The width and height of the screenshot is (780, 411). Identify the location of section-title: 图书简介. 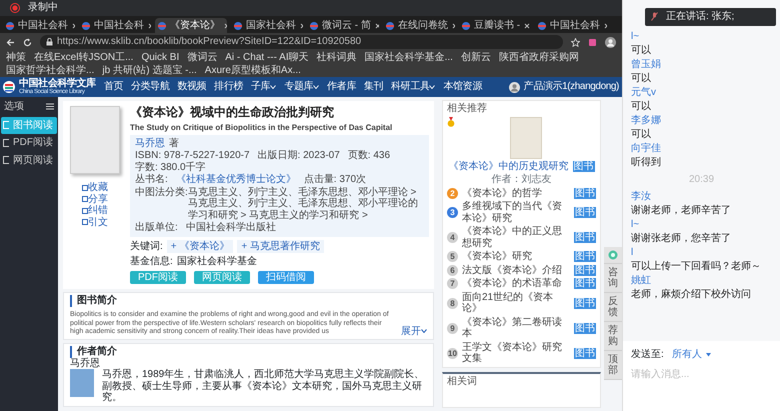
(248, 301).